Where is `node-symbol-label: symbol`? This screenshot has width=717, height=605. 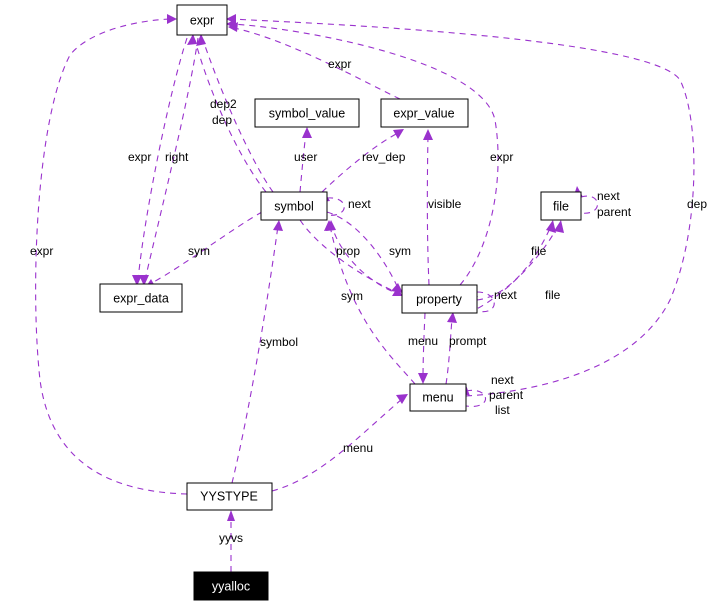
node-symbol-label: symbol is located at coordinates (294, 206).